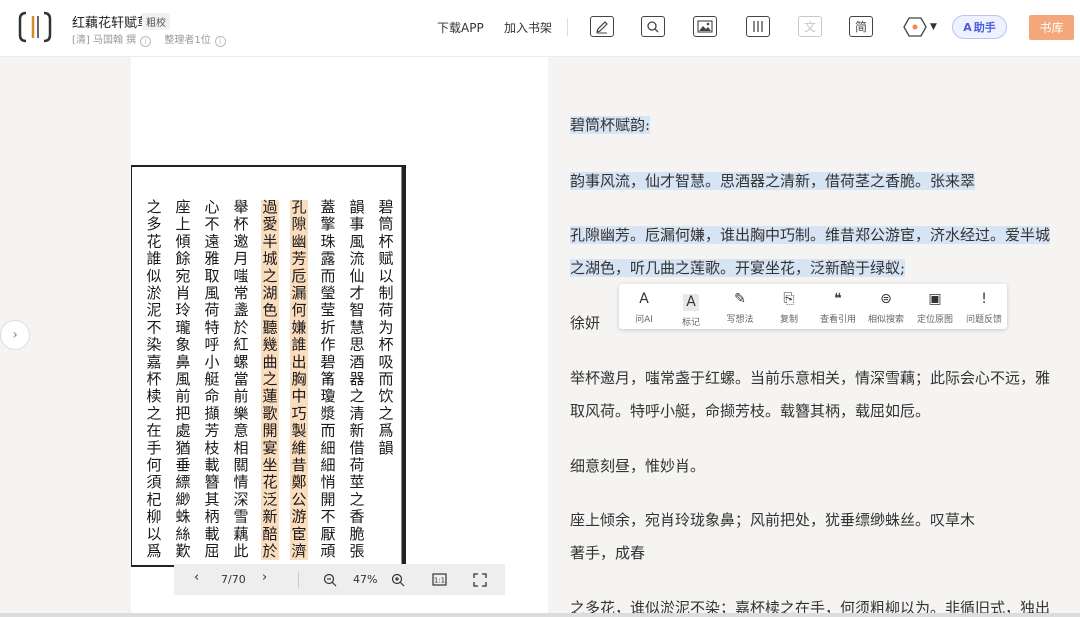  I want to click on book-title: 红藕花轩赋草, so click(111, 23).